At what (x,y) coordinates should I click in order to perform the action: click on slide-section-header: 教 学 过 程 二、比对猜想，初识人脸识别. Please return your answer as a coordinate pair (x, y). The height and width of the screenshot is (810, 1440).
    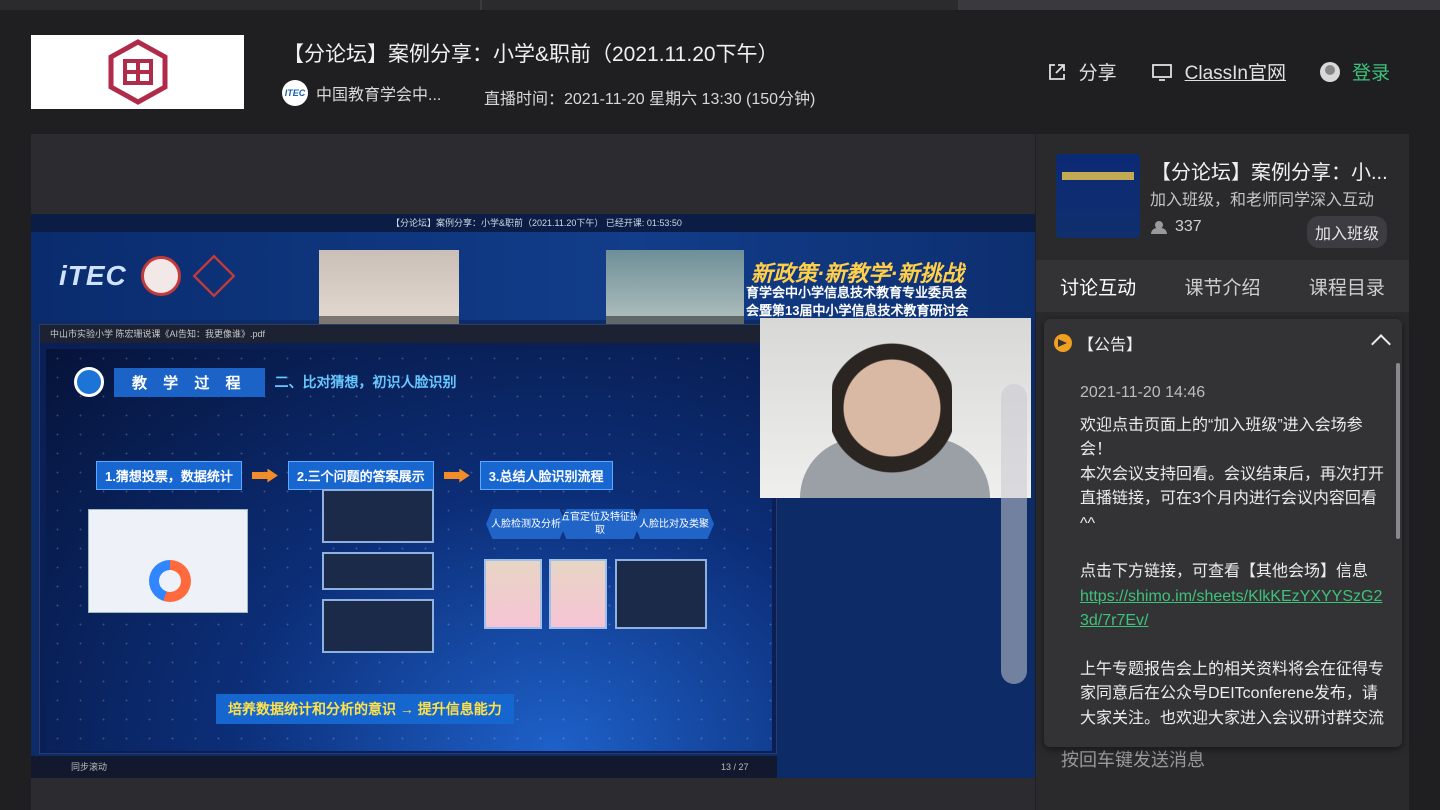
    Looking at the image, I should click on (265, 382).